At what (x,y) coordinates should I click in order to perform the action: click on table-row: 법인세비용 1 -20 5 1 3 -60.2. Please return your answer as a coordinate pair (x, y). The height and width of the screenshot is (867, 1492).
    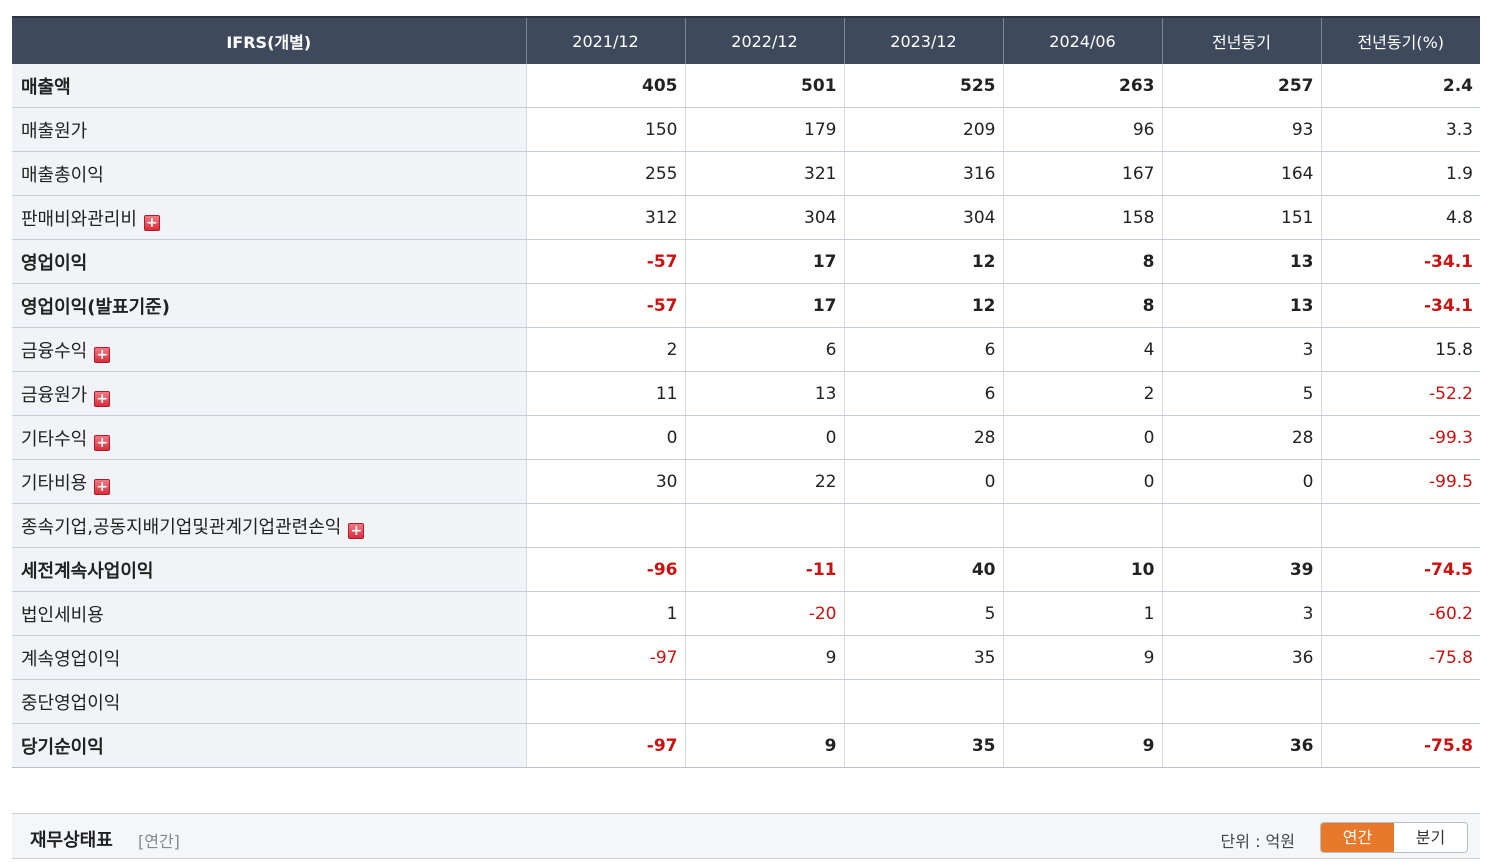
    Looking at the image, I should click on (746, 613).